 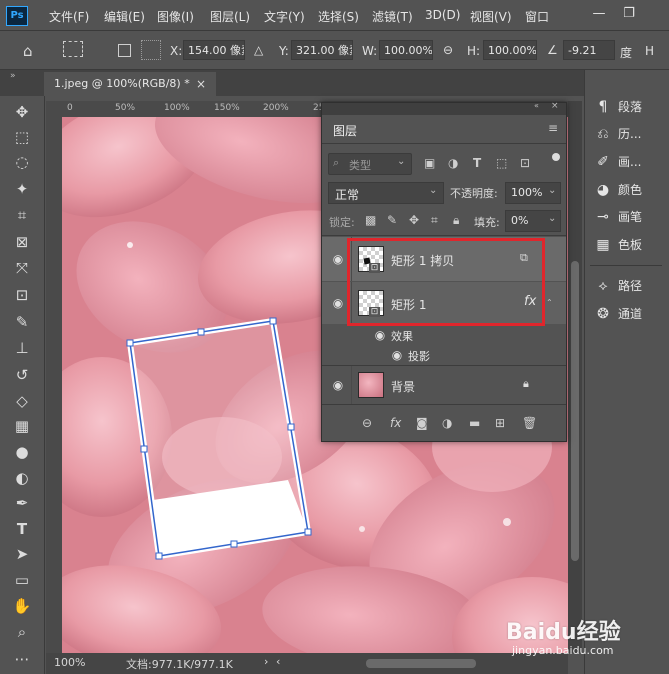 I want to click on delete-layer-icon: 🗑︎, so click(x=529, y=423).